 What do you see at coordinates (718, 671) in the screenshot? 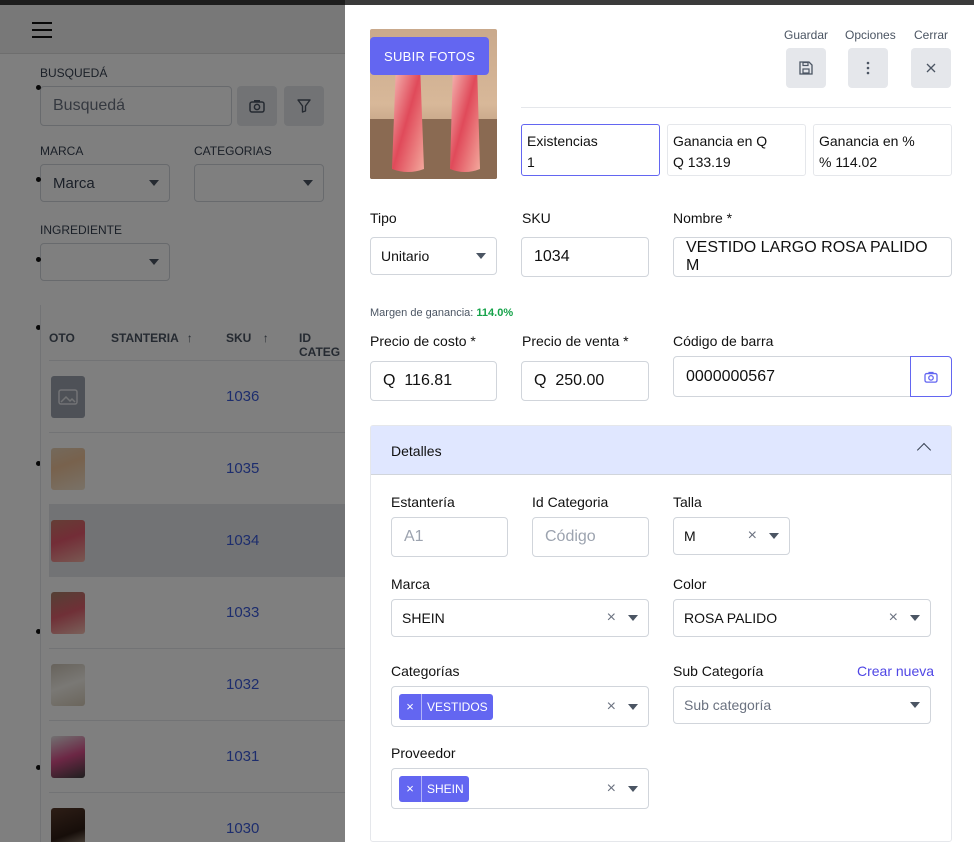
I see `subcategory-label: Sub Categoría` at bounding box center [718, 671].